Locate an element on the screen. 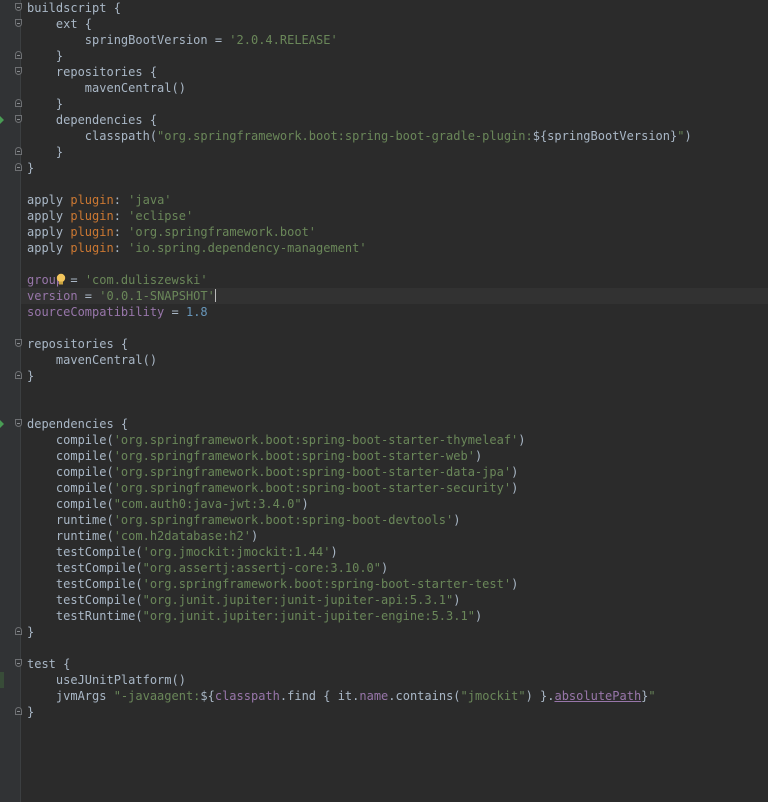 This screenshot has width=768, height=802. code-token: 'io.spring.dependency-management' is located at coordinates (247, 248).